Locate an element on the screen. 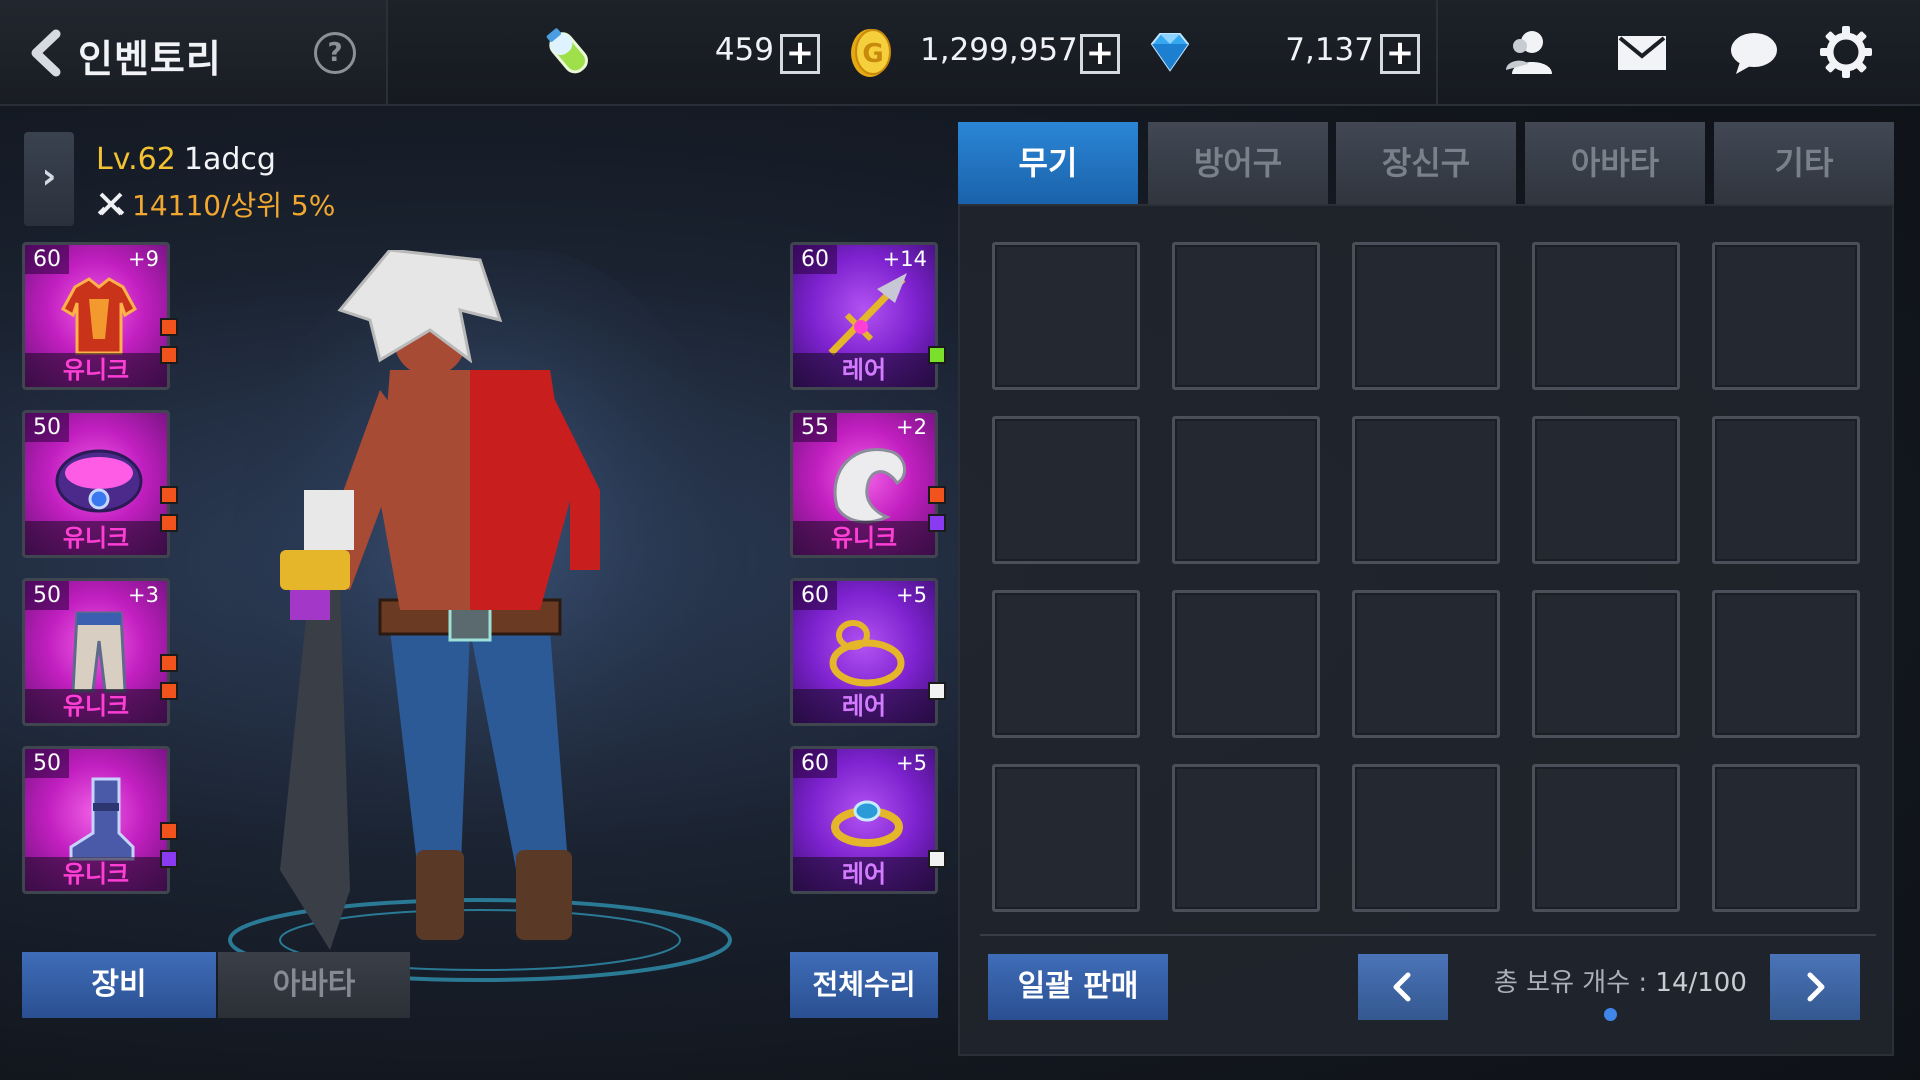 The width and height of the screenshot is (1920, 1080). tab-armor: 방어구 is located at coordinates (1238, 163).